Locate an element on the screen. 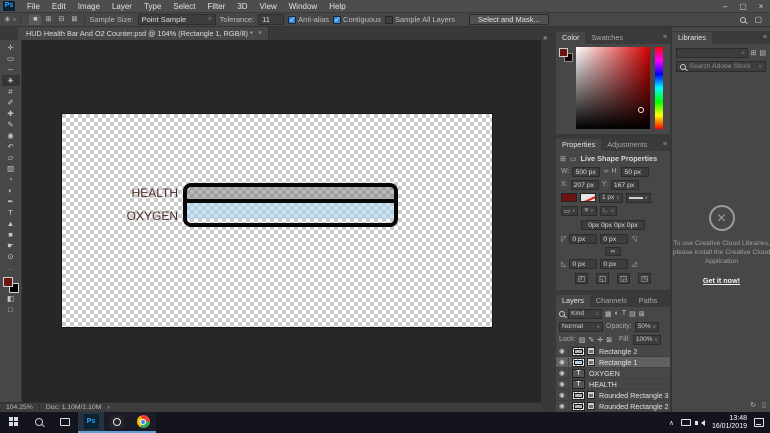 This screenshot has height=433, width=770. tolerance-input: 11 is located at coordinates (271, 19).